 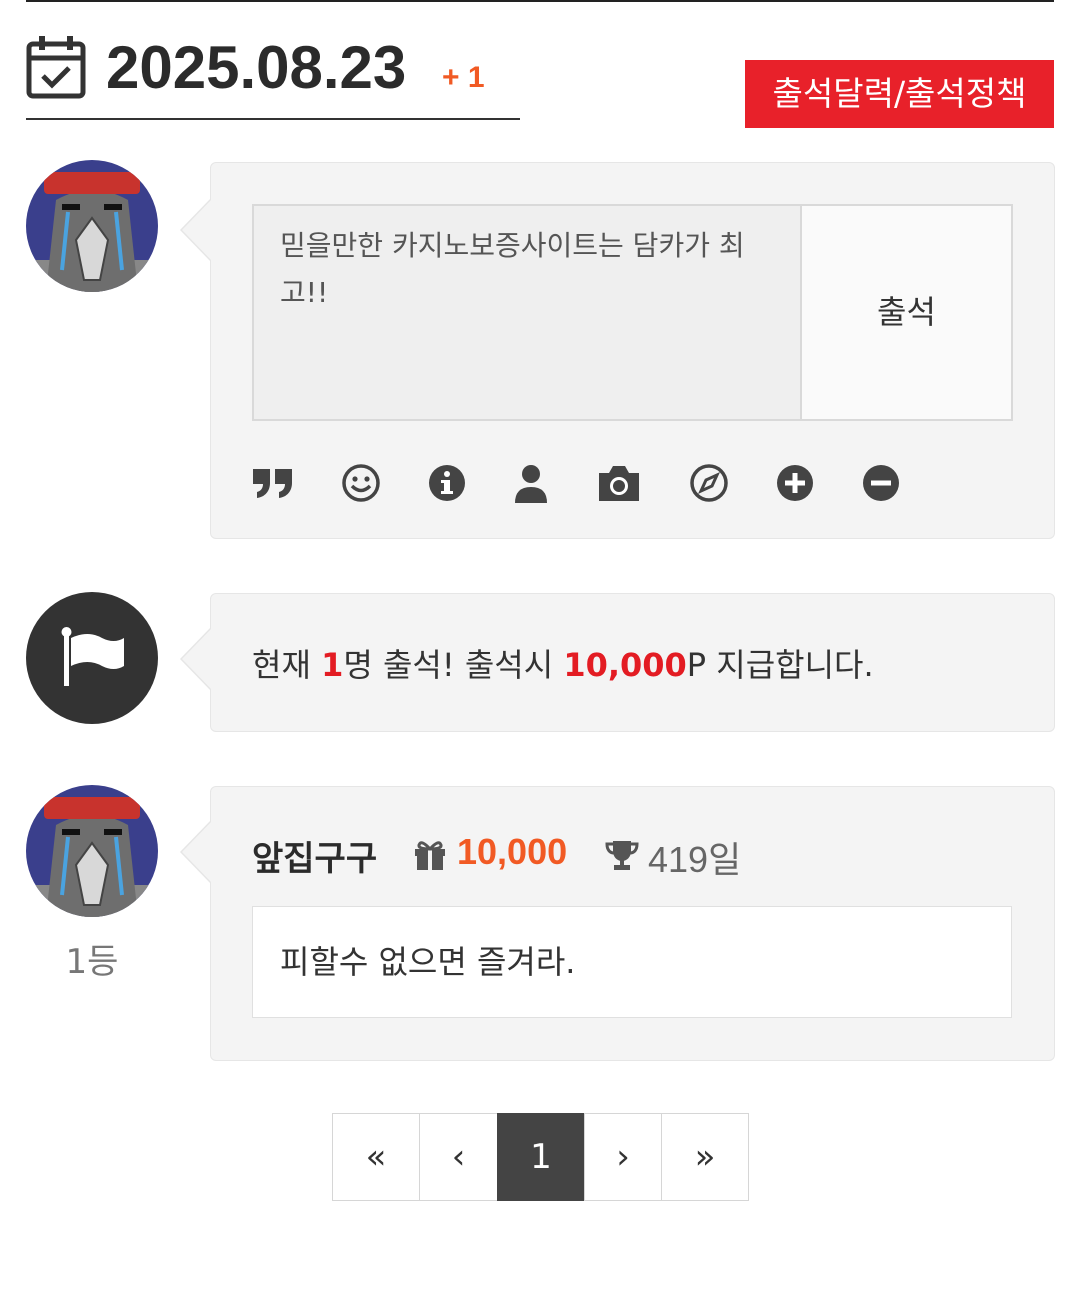 I want to click on attendance-policy-button: 출석달력/출석정책, so click(x=899, y=94).